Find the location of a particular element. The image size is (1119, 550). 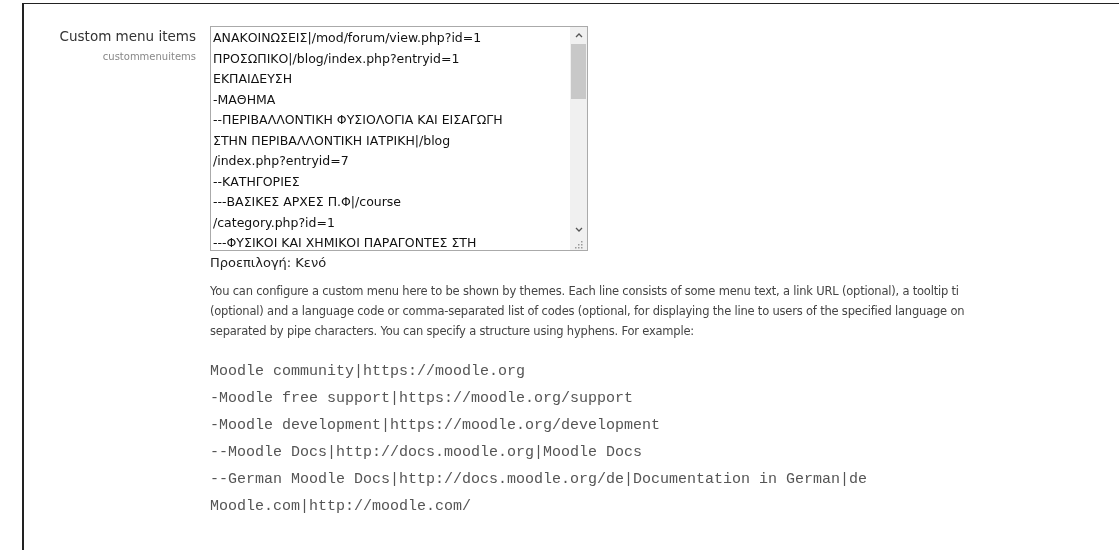

setting-name: custommenuitems is located at coordinates (149, 57).